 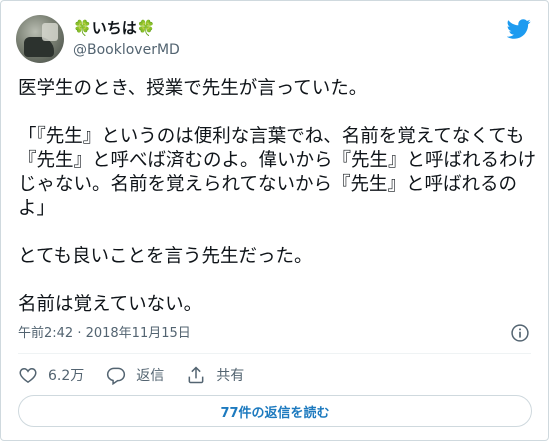 I want to click on share-button: 共有, so click(x=215, y=375).